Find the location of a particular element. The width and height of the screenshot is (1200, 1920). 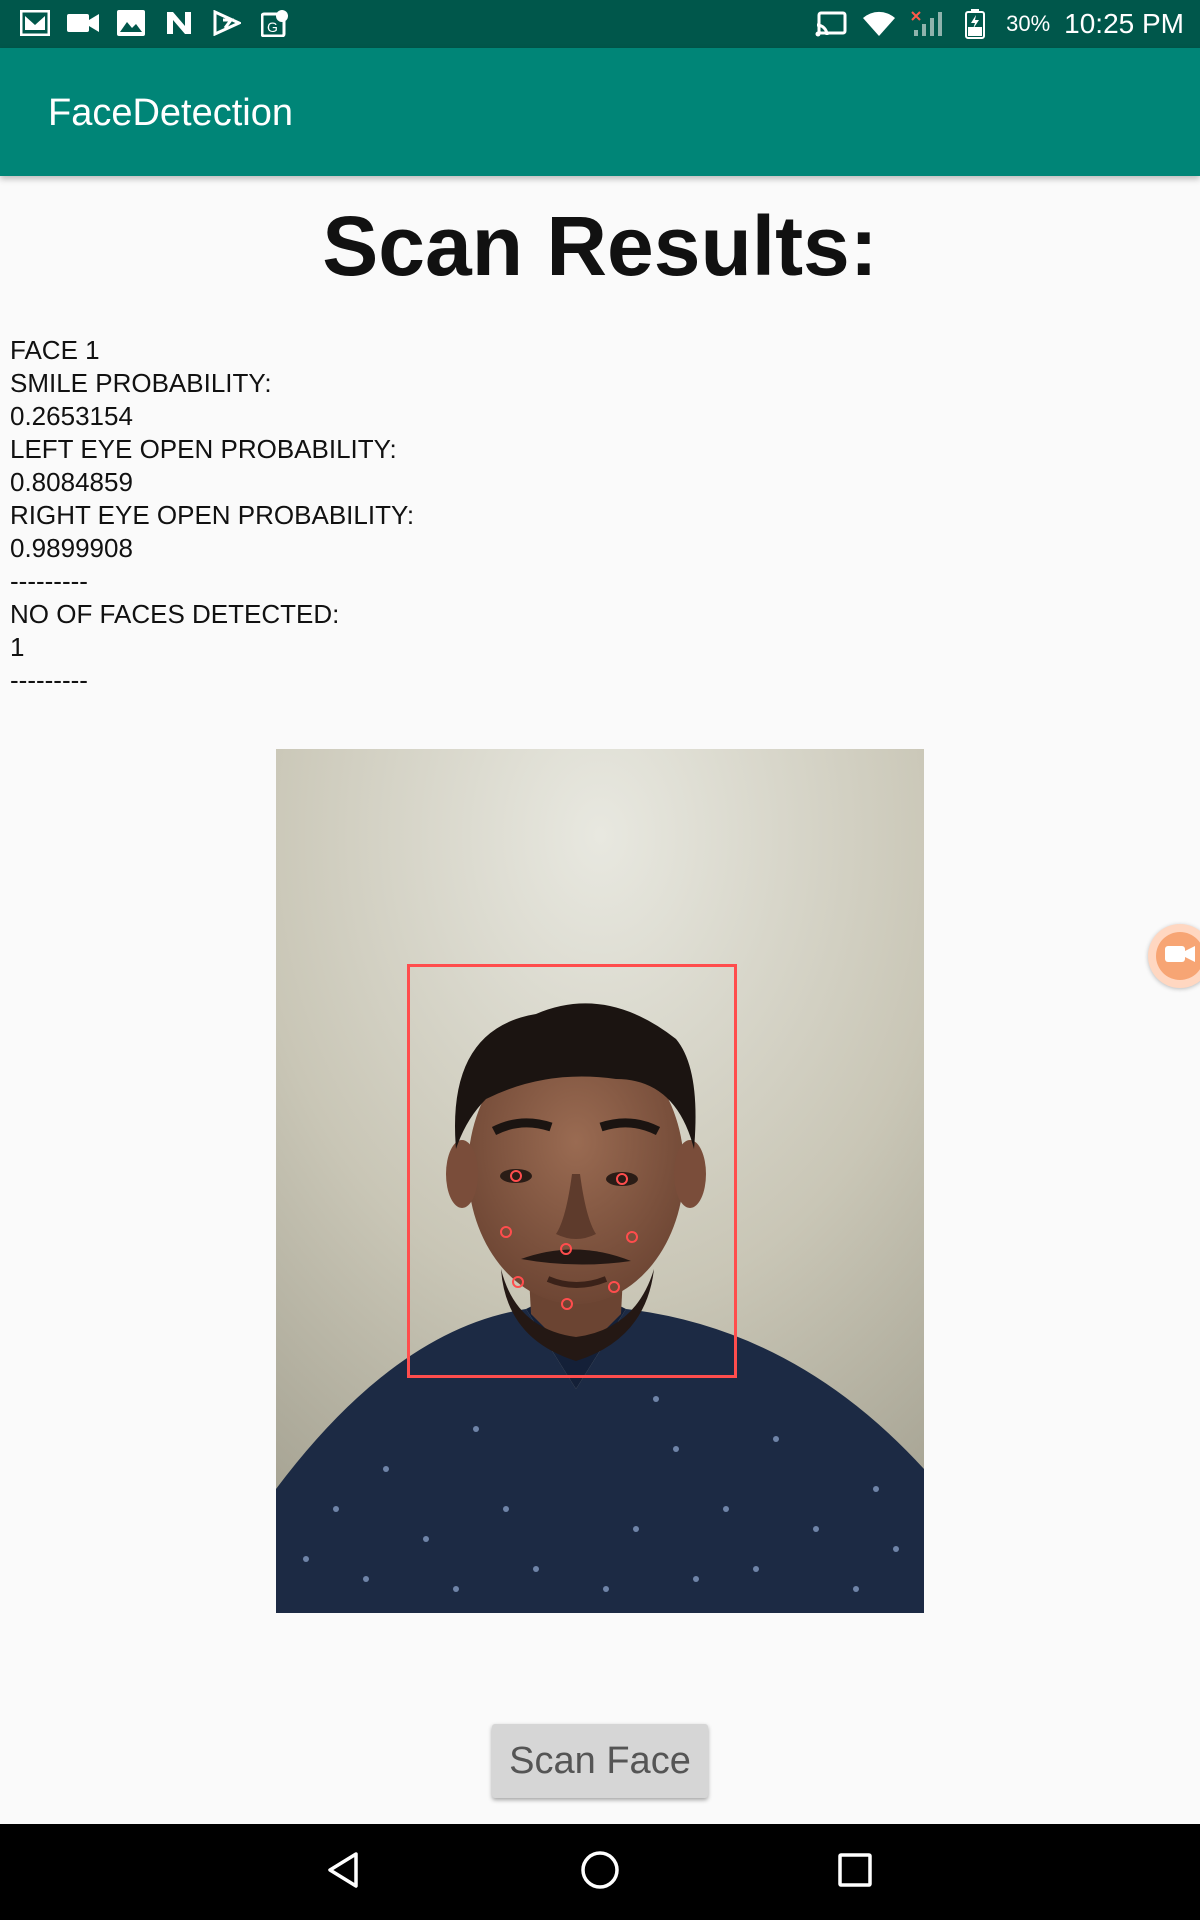

home-icon is located at coordinates (600, 1872).